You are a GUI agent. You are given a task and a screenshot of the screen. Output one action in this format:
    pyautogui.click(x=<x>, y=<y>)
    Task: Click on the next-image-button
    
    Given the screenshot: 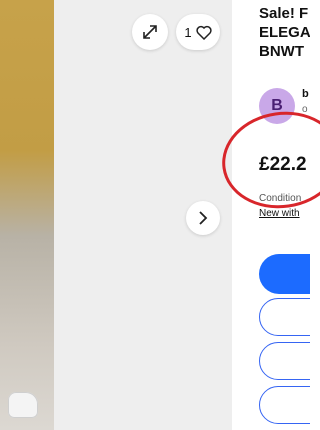 What is the action you would take?
    pyautogui.click(x=203, y=218)
    